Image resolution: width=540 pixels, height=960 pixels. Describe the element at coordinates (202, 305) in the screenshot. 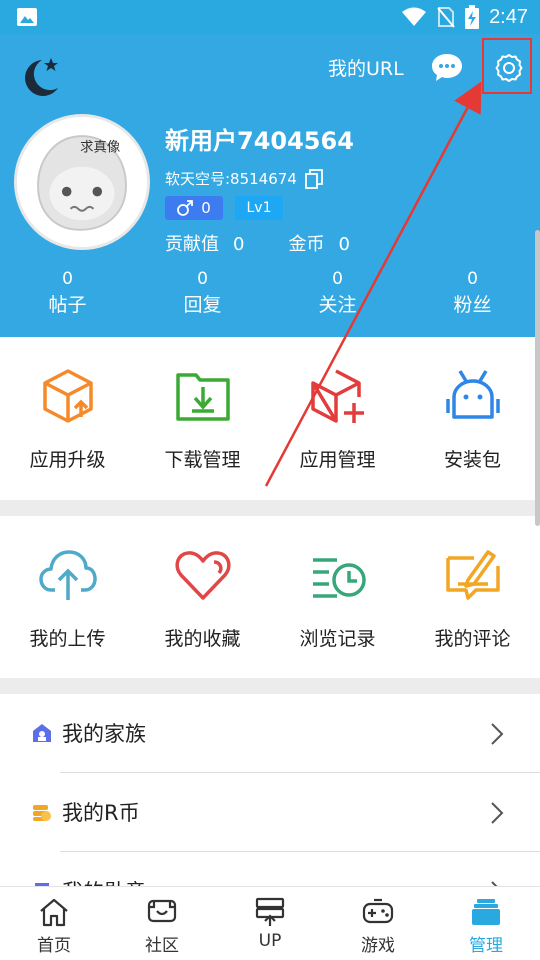

I see `count-label: 回复` at that location.